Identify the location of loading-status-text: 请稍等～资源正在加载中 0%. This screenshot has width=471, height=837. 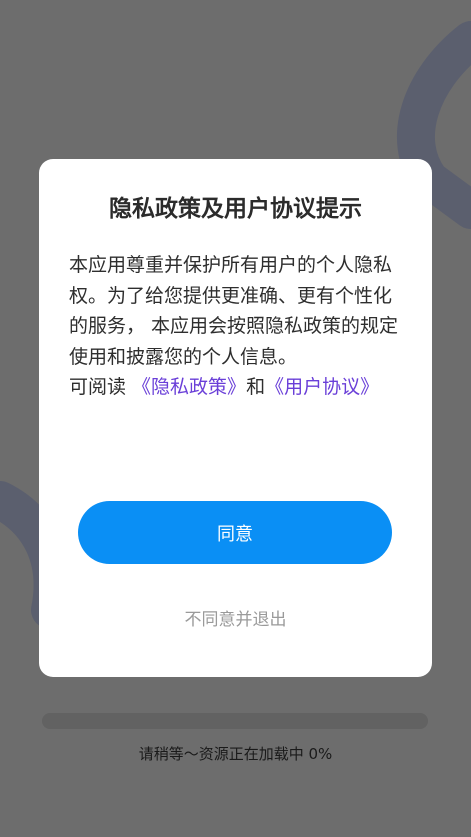
(235, 754).